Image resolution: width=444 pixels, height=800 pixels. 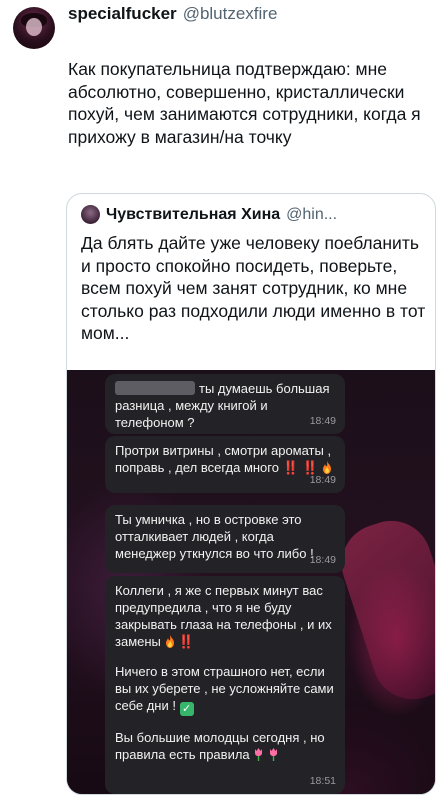 What do you see at coordinates (193, 214) in the screenshot?
I see `quoted-author-name: Чувствительная Хина` at bounding box center [193, 214].